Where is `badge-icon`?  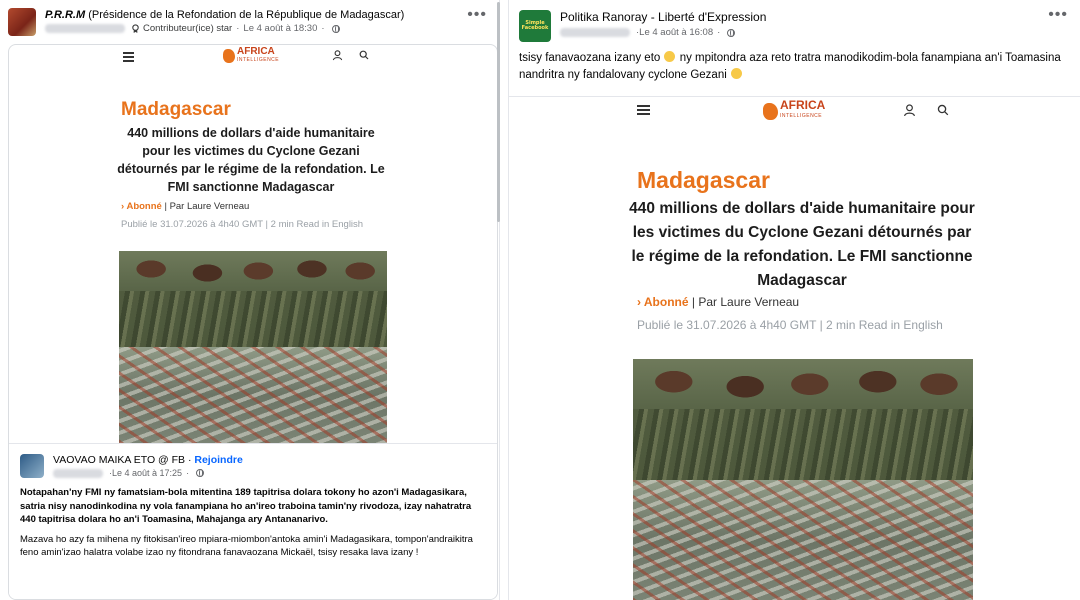
badge-icon is located at coordinates (135, 28).